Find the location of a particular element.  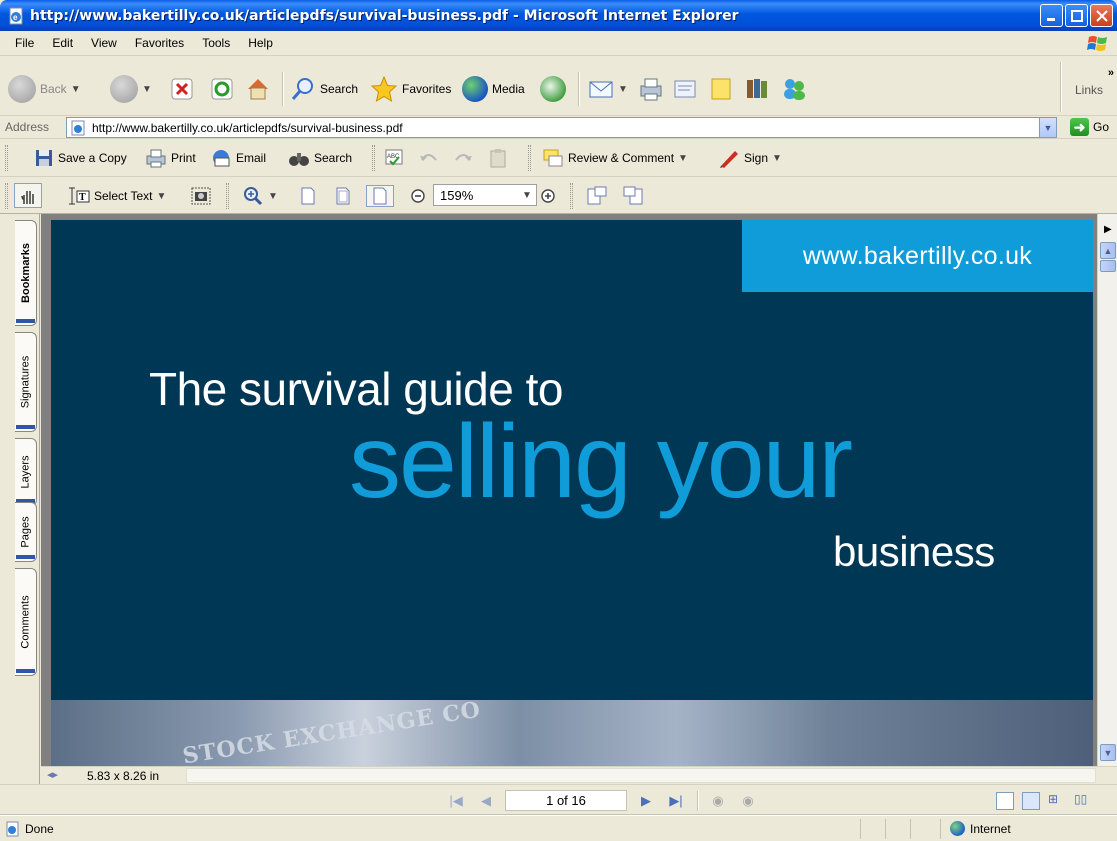

search-button: Search is located at coordinates (324, 89).